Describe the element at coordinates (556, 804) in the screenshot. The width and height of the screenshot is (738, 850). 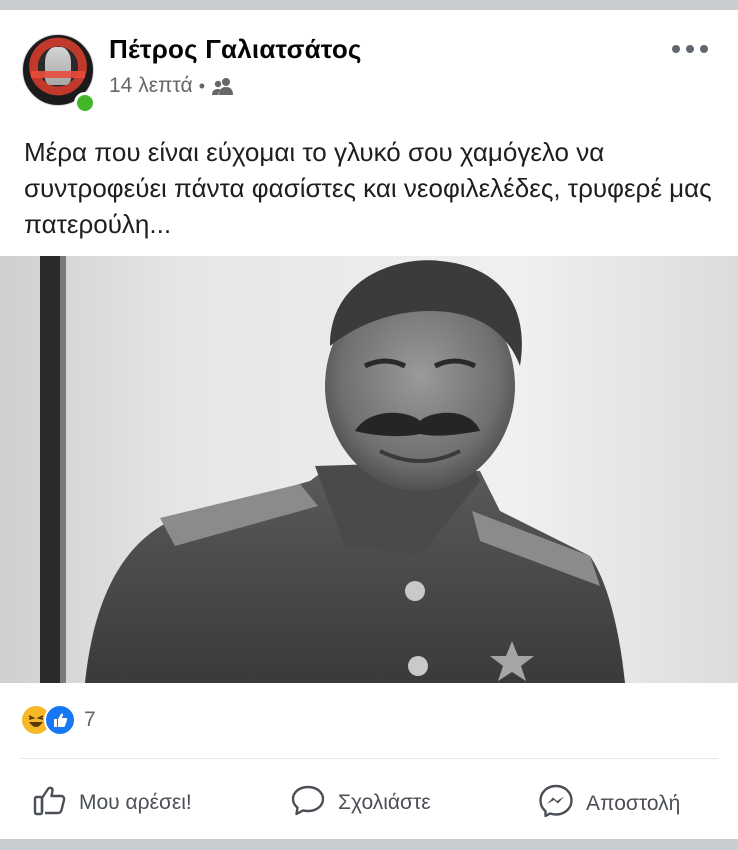
I see `messenger-icon` at that location.